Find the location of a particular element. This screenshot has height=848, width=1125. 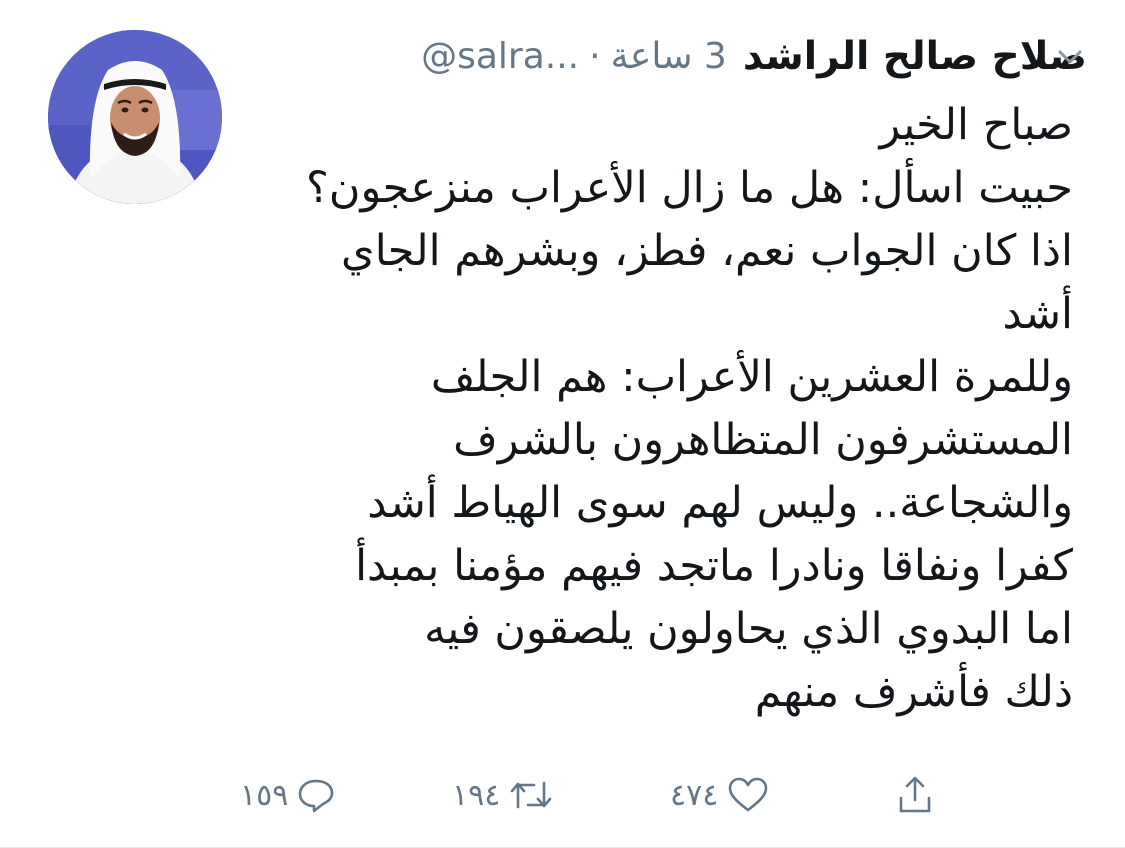

tweet-line: صباح الخير is located at coordinates (976, 125).